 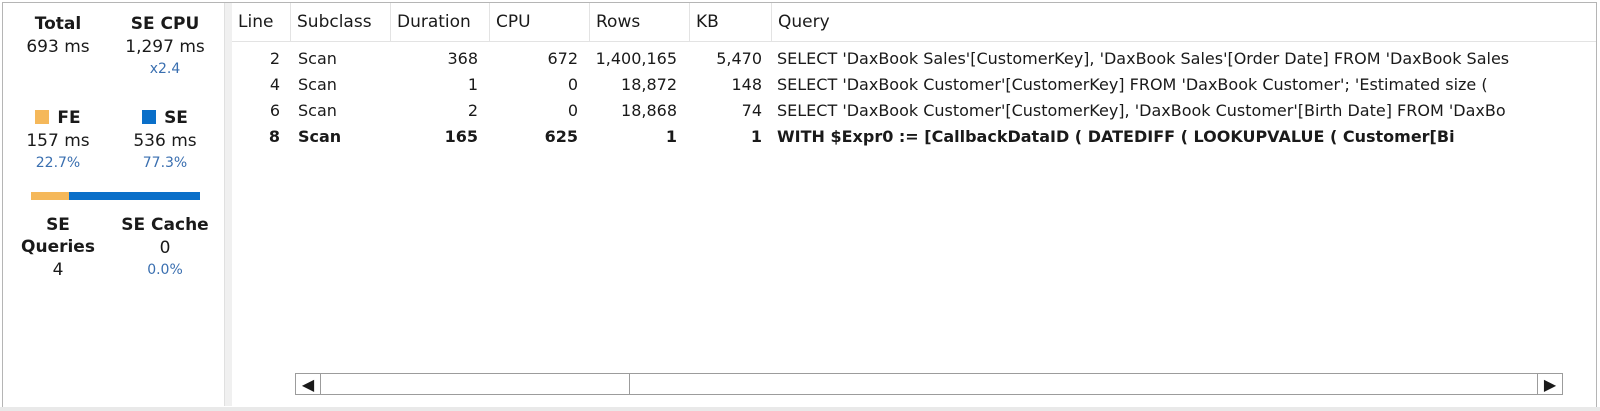 What do you see at coordinates (274, 58) in the screenshot?
I see `cell-line: 2` at bounding box center [274, 58].